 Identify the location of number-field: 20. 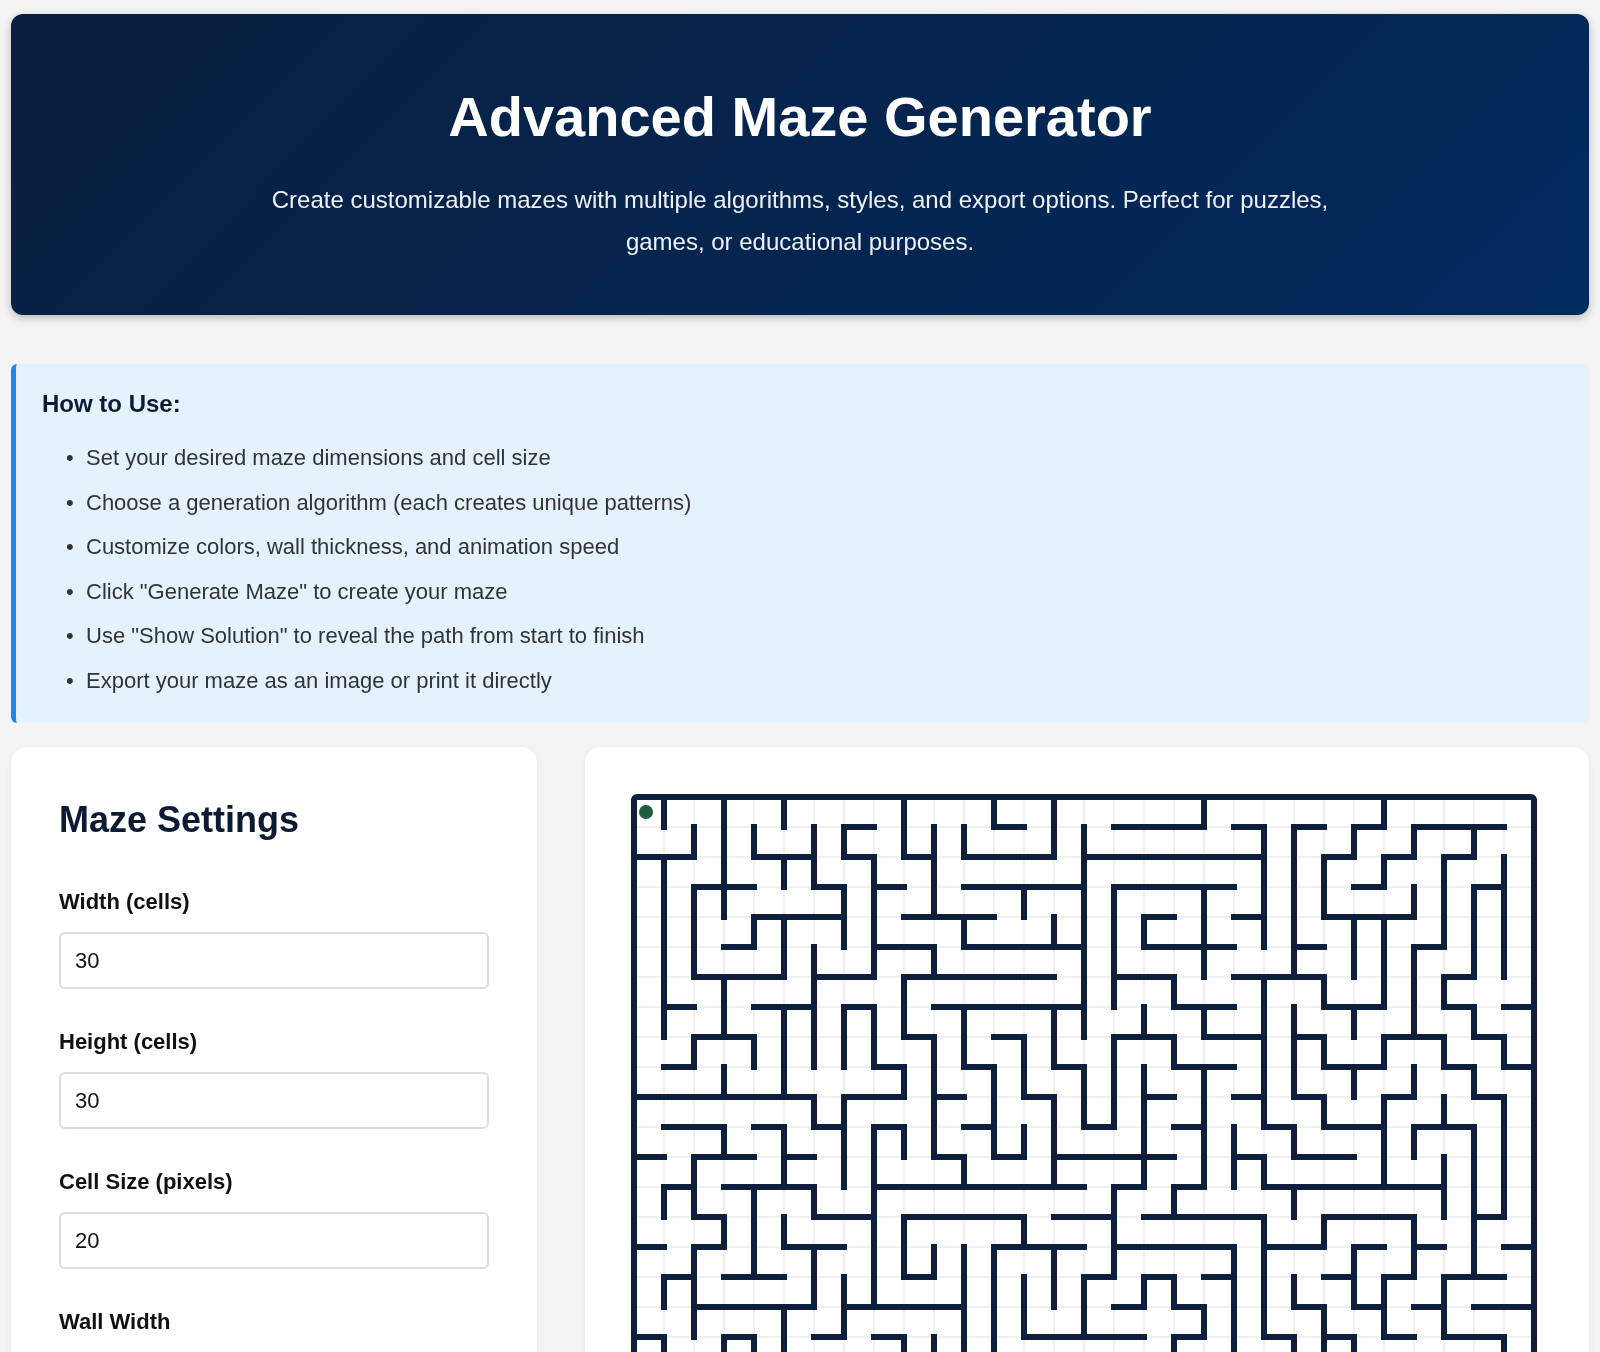
(274, 1240).